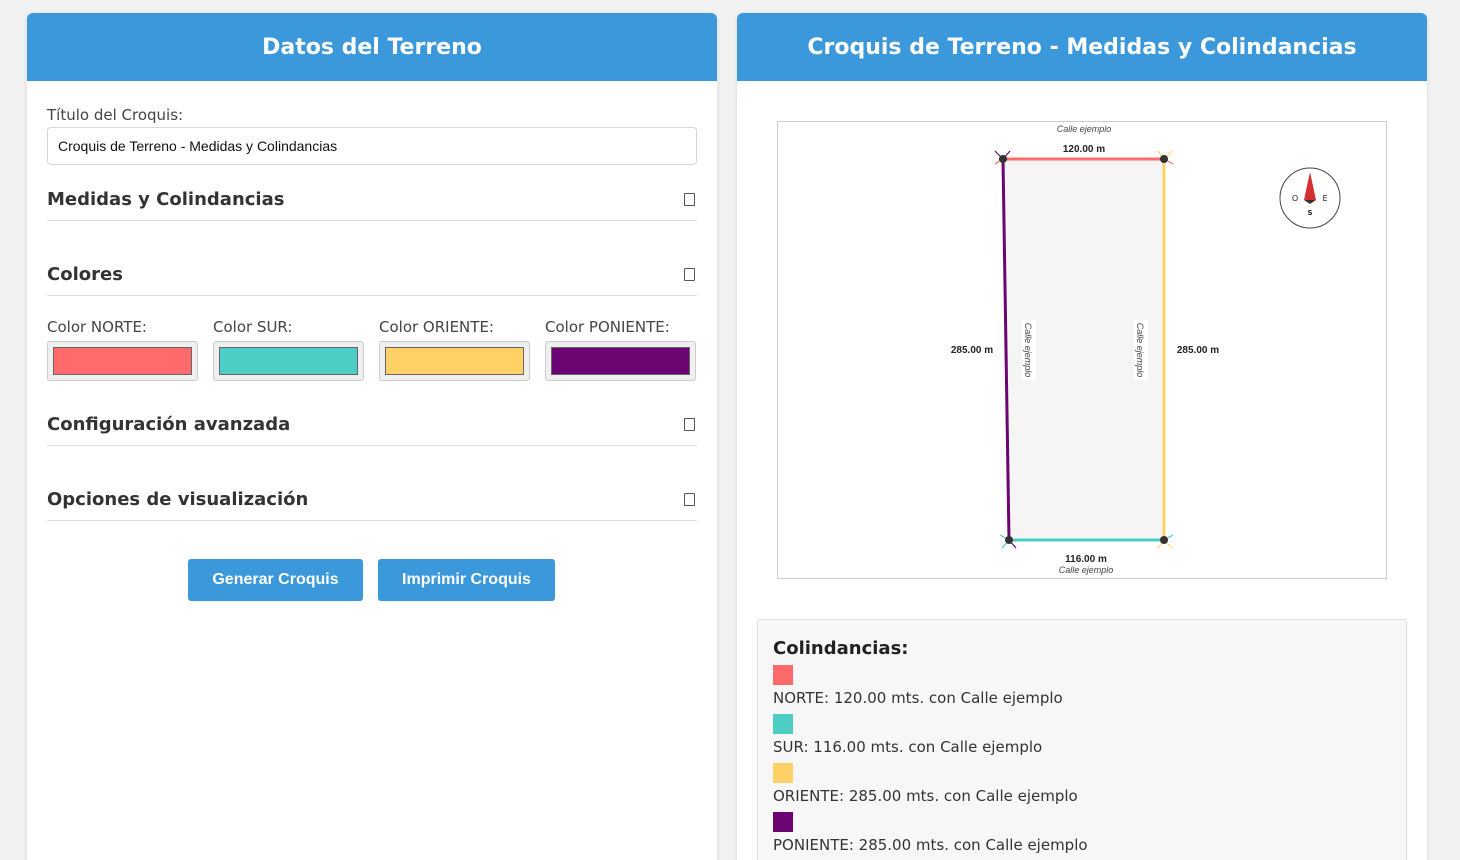 The height and width of the screenshot is (860, 1460). Describe the element at coordinates (1086, 559) in the screenshot. I see `south-measure: 116.00 m` at that location.